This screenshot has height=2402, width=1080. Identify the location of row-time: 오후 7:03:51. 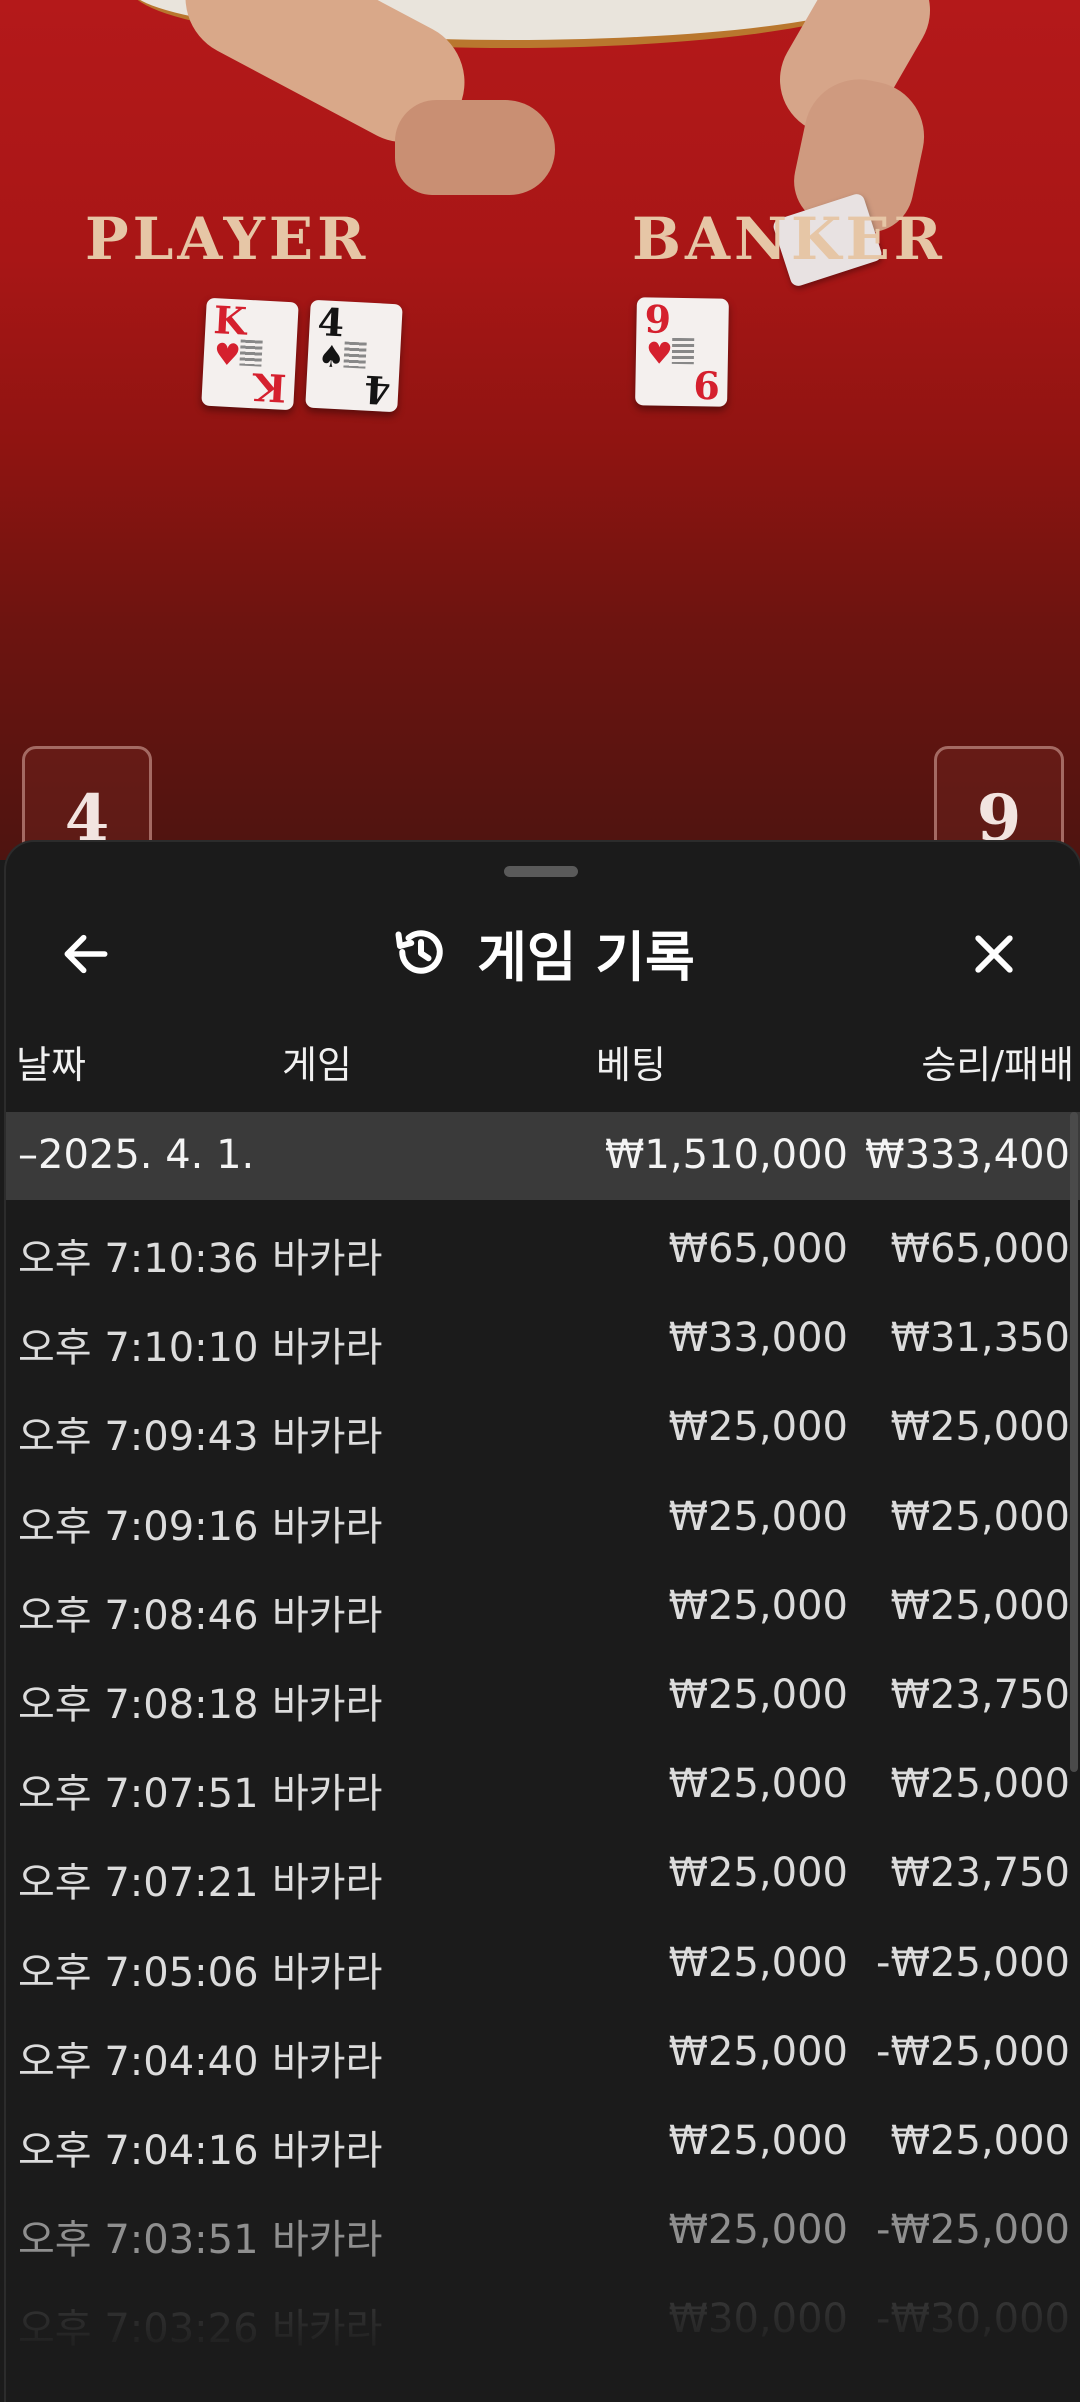
(138, 2240).